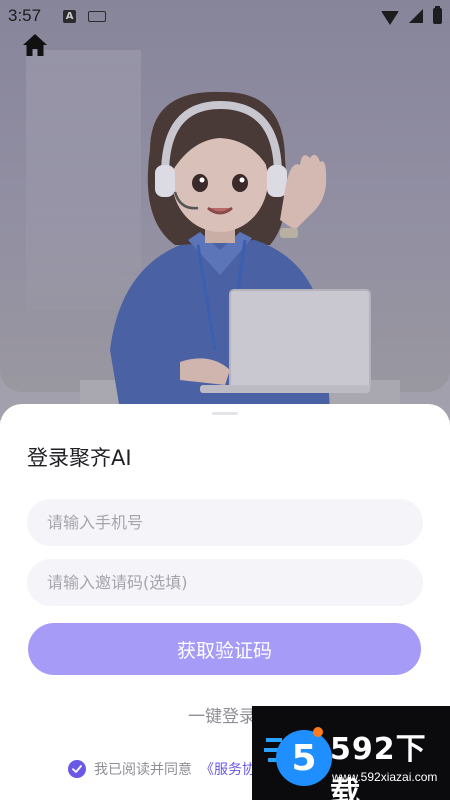 Image resolution: width=450 pixels, height=800 pixels. I want to click on status-bar: 3:57 A, so click(225, 16).